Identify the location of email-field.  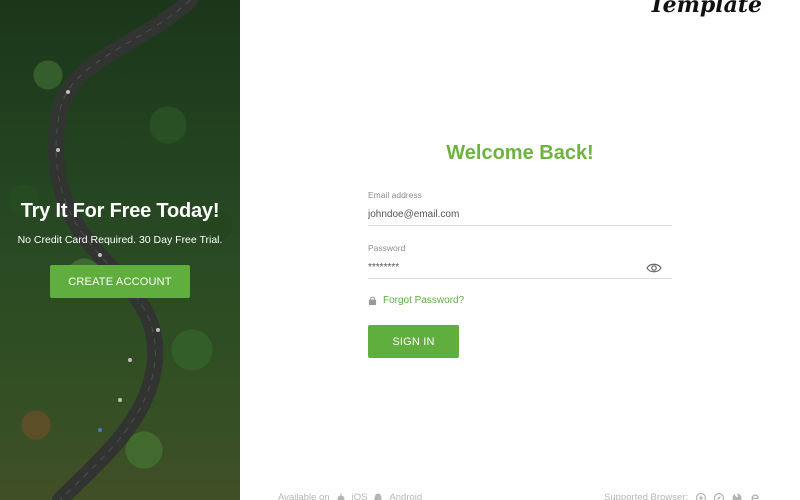
(520, 215).